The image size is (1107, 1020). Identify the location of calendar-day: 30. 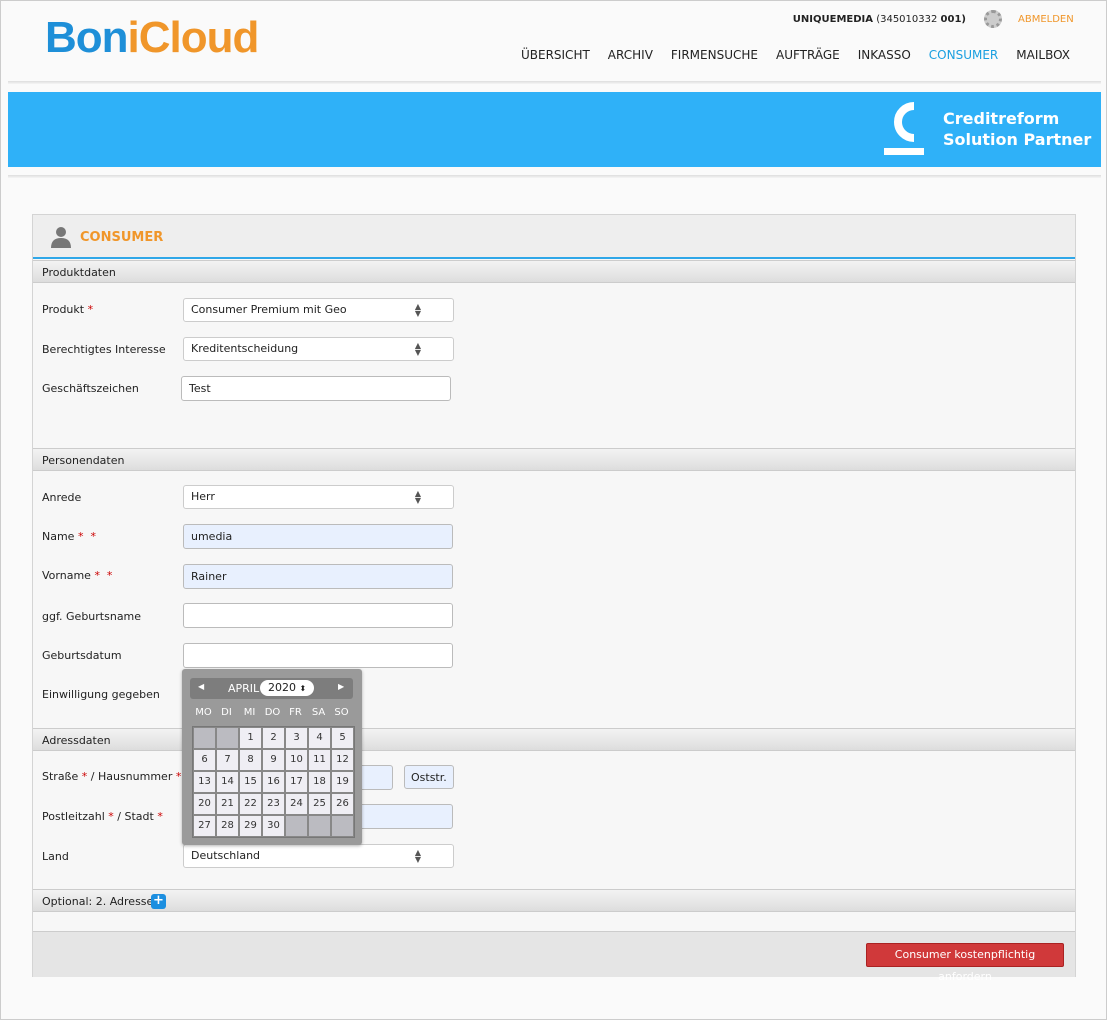
(273, 826).